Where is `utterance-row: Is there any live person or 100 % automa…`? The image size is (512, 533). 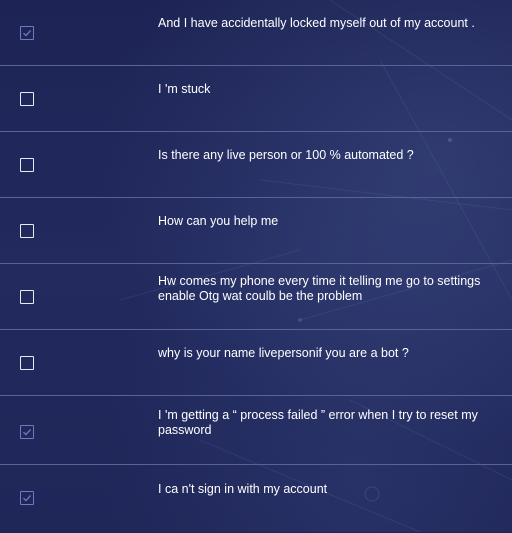 utterance-row: Is there any live person or 100 % automa… is located at coordinates (256, 165).